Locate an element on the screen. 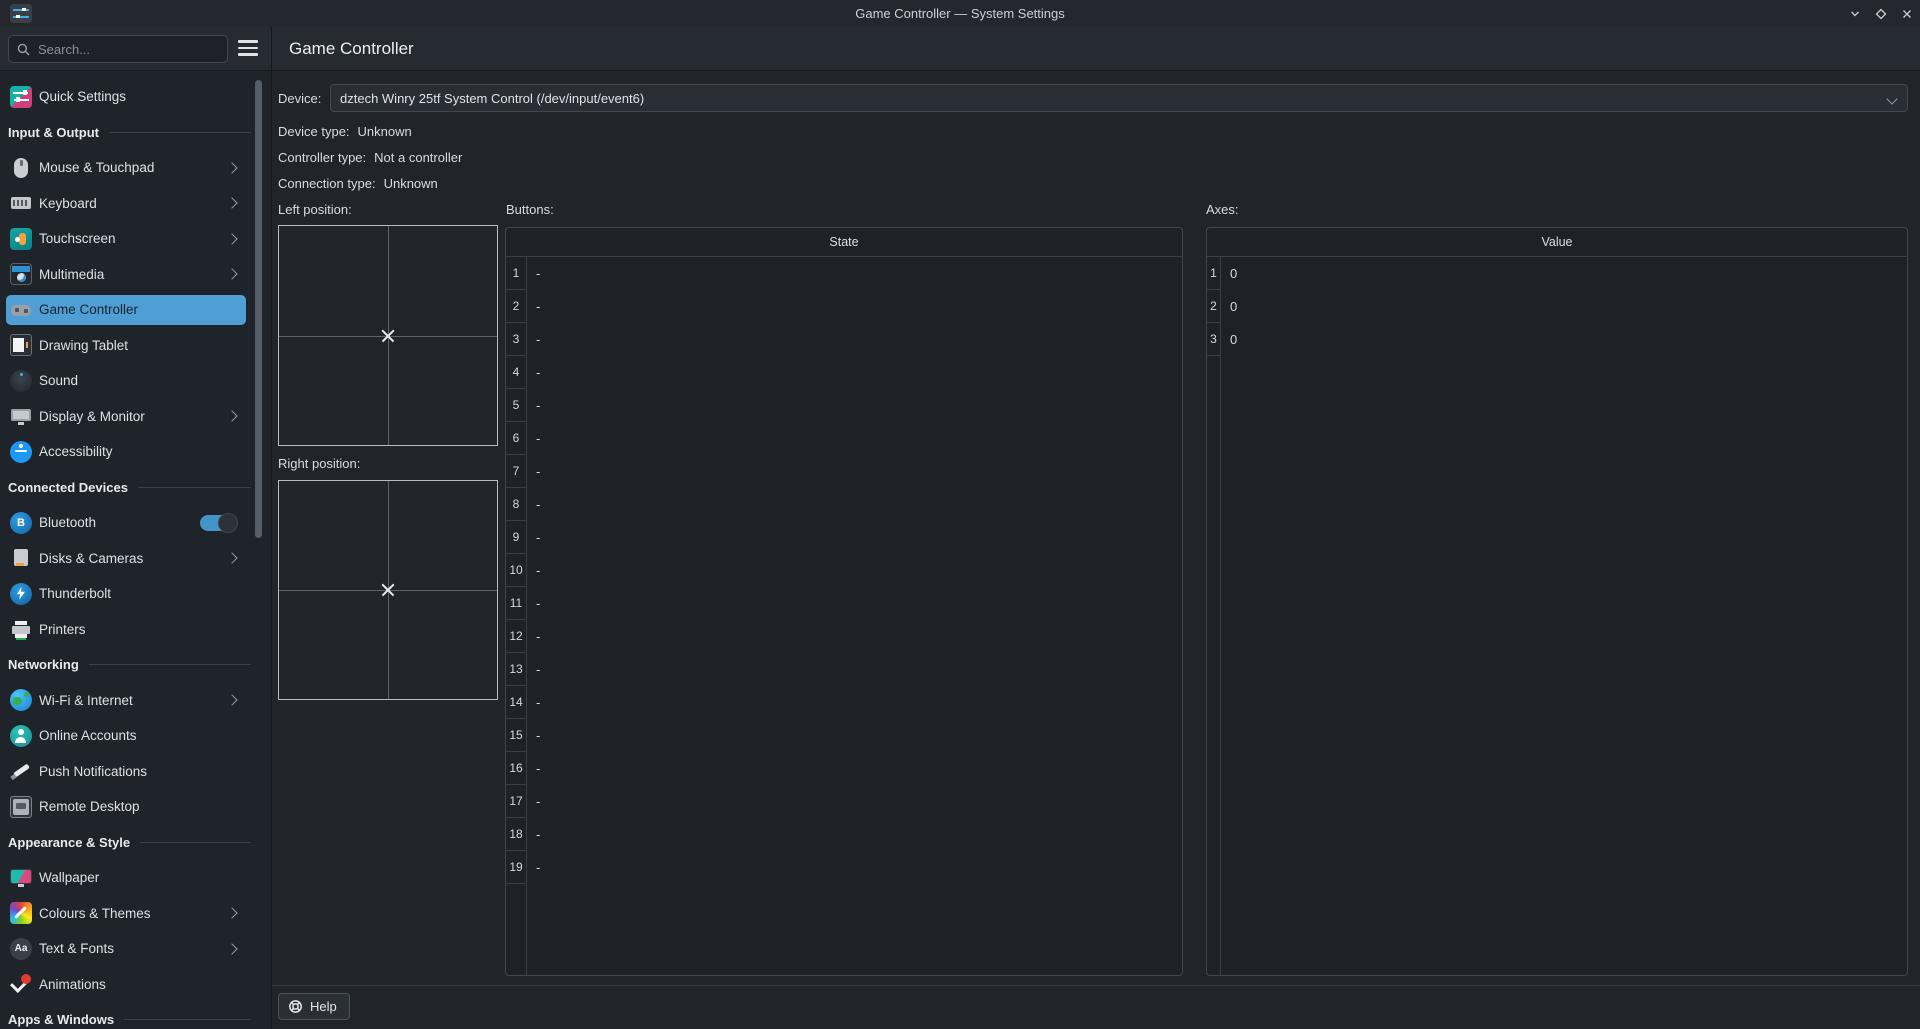  sidebar-scrollbar is located at coordinates (258, 309).